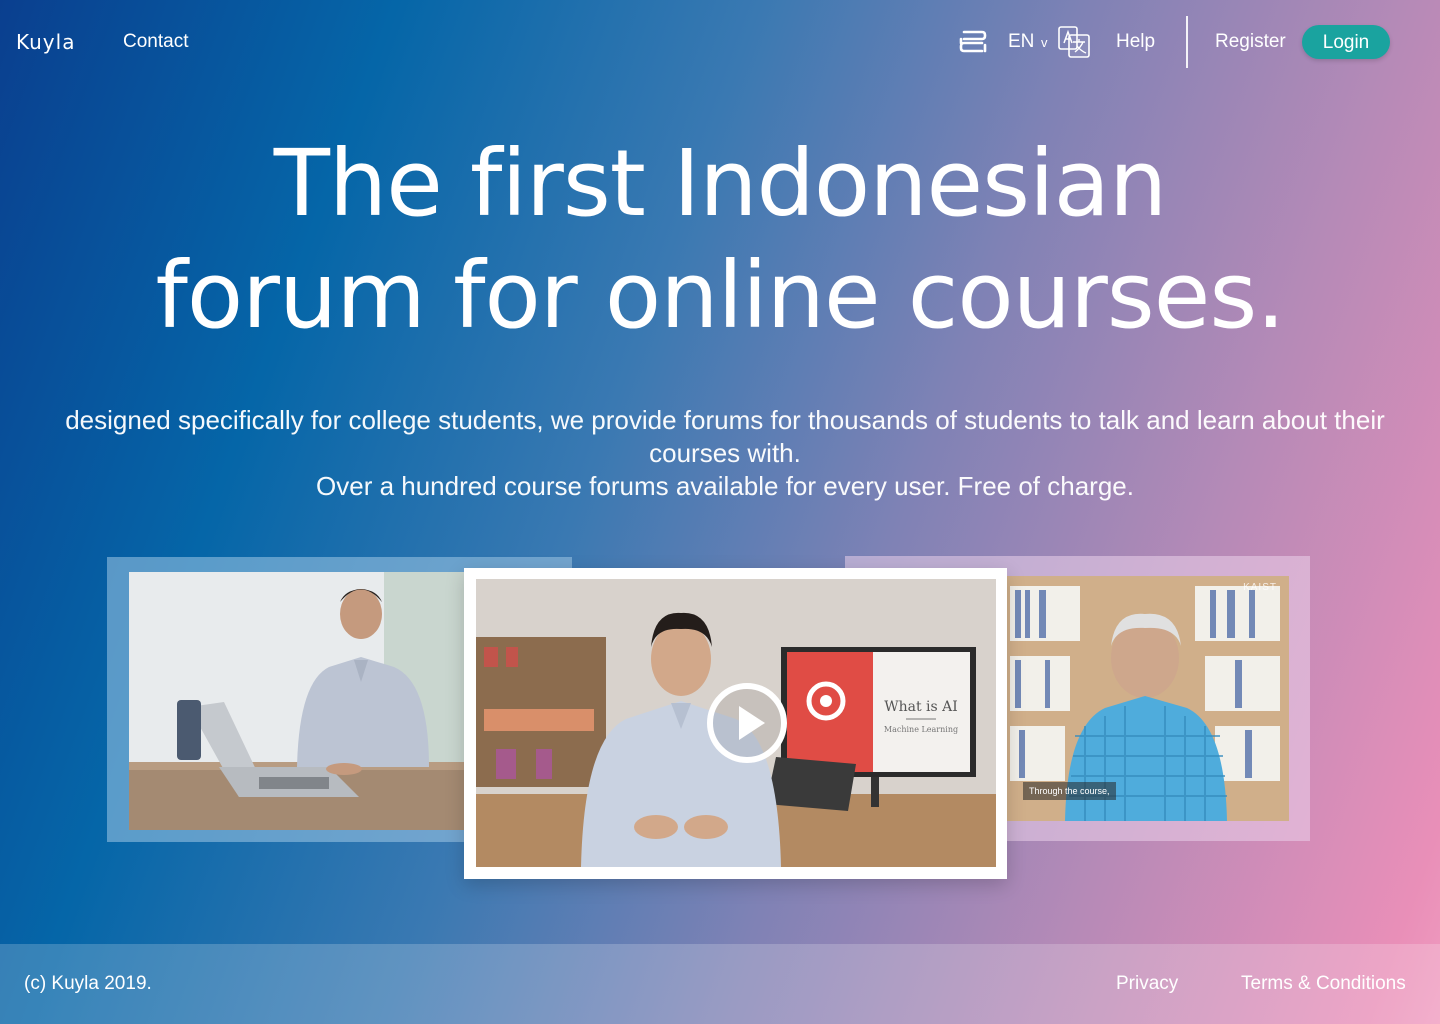 The image size is (1440, 1024). Describe the element at coordinates (1187, 42) in the screenshot. I see `nav-divider` at that location.